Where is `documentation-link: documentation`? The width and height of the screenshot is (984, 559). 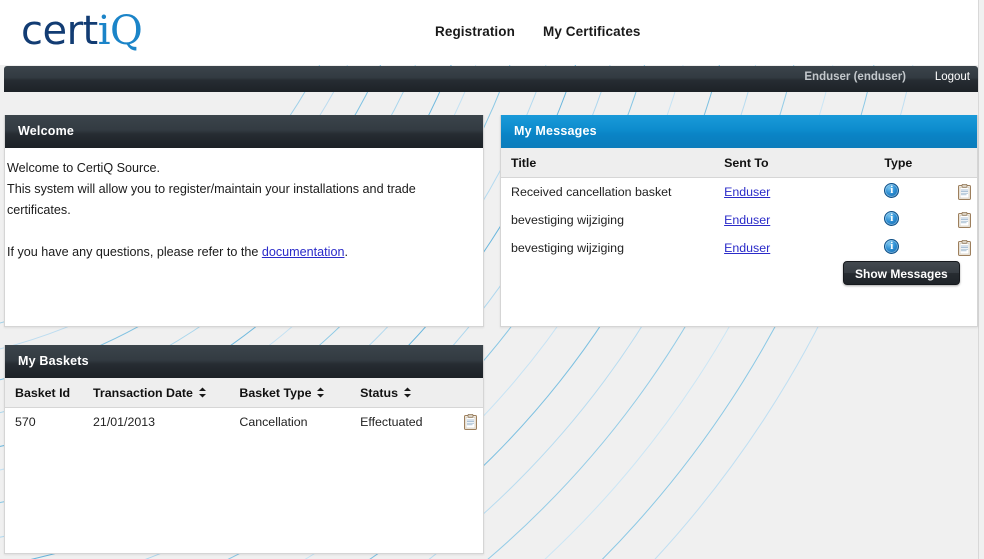
documentation-link: documentation is located at coordinates (303, 252).